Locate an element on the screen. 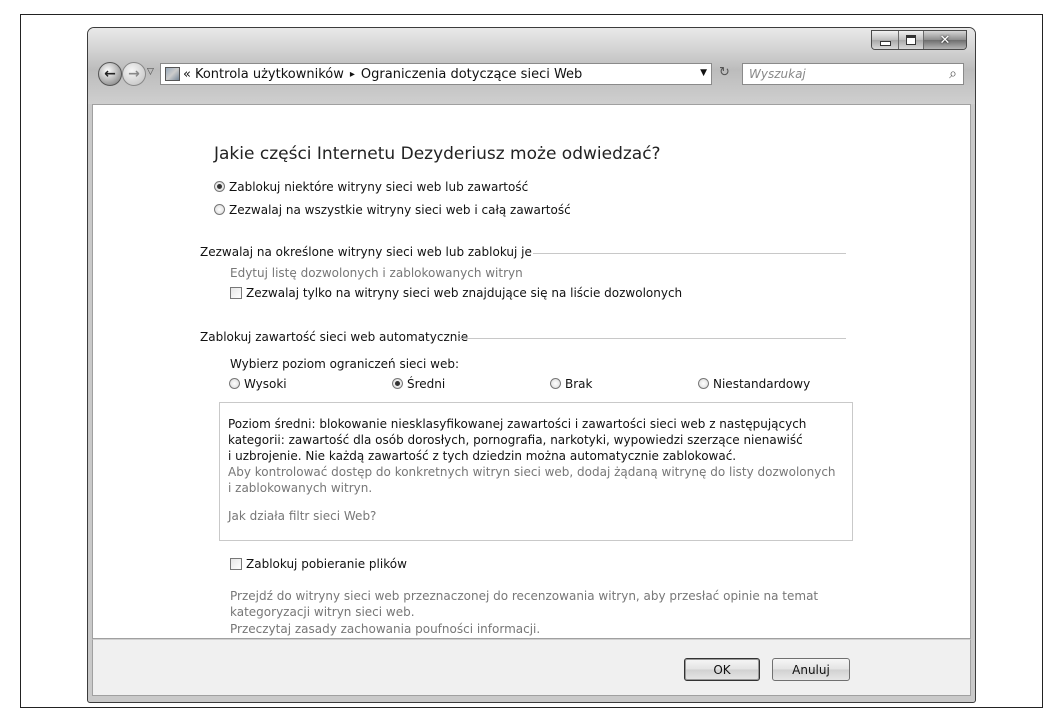  block-downloads-checkbox: Zablokuj pobieranie plików is located at coordinates (318, 564).